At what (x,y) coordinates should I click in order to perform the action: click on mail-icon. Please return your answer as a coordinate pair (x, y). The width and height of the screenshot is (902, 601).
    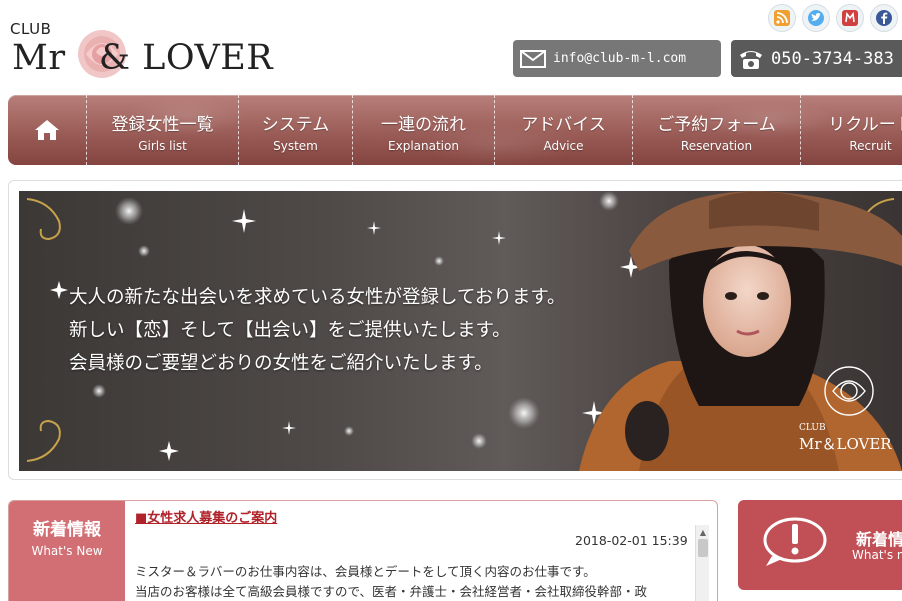
    Looking at the image, I should click on (533, 58).